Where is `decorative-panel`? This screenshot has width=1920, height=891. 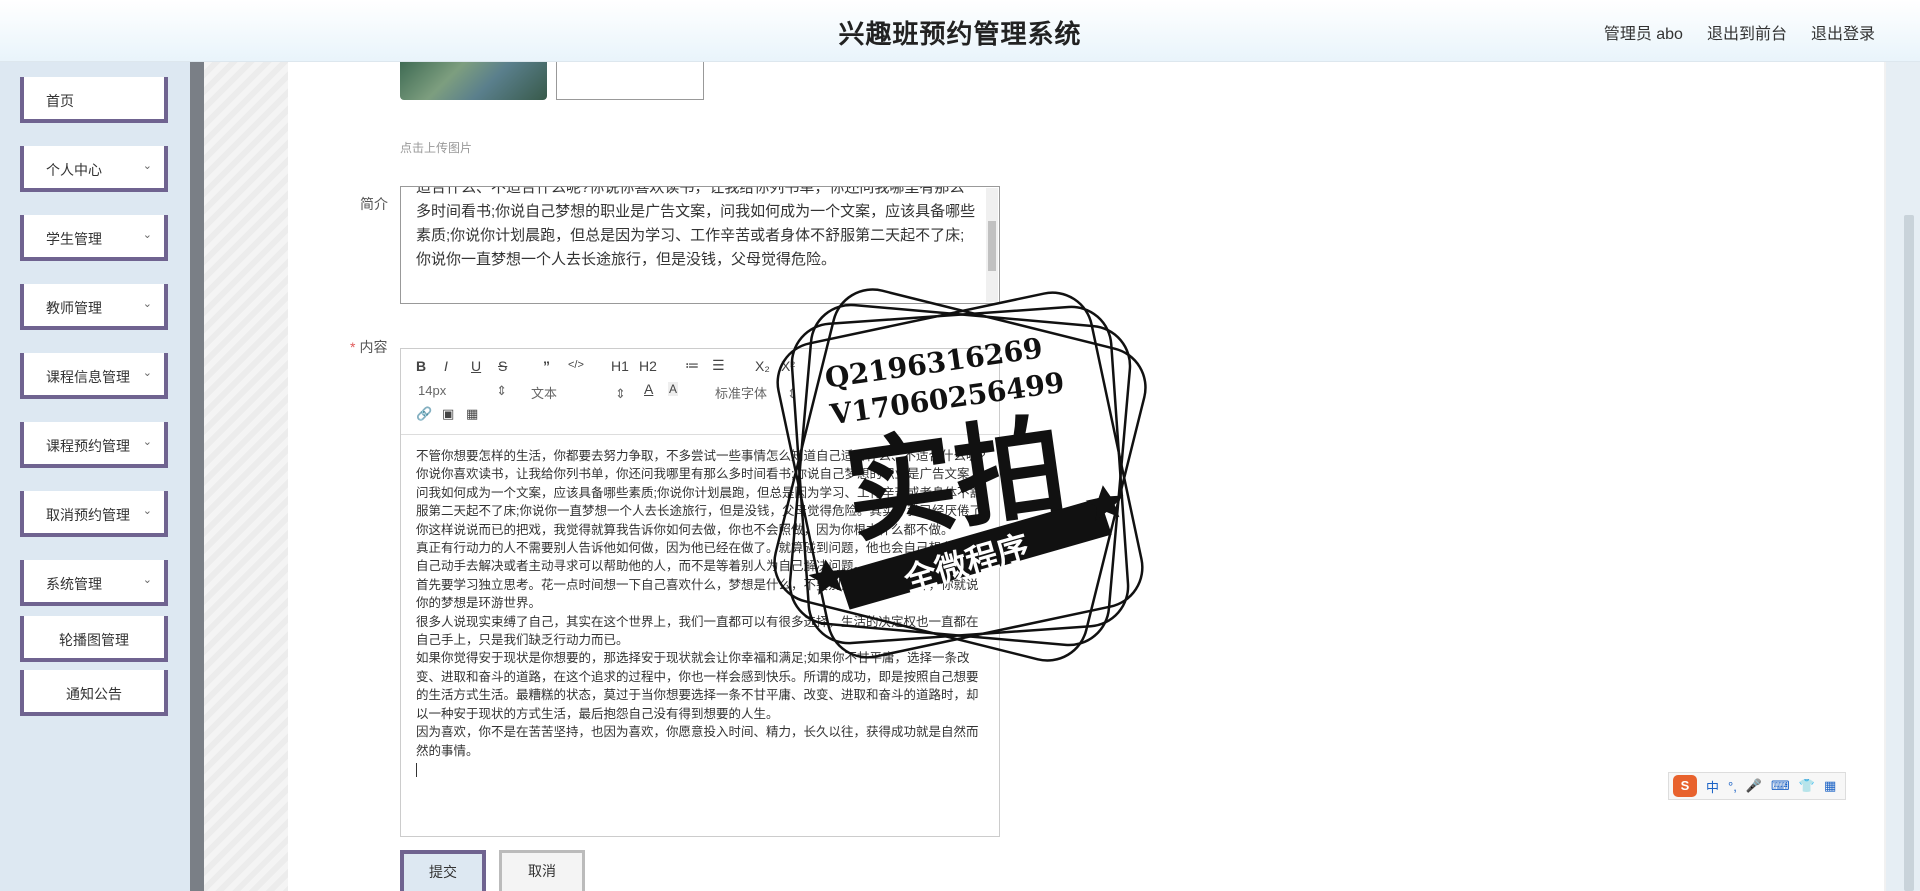
decorative-panel is located at coordinates (246, 476).